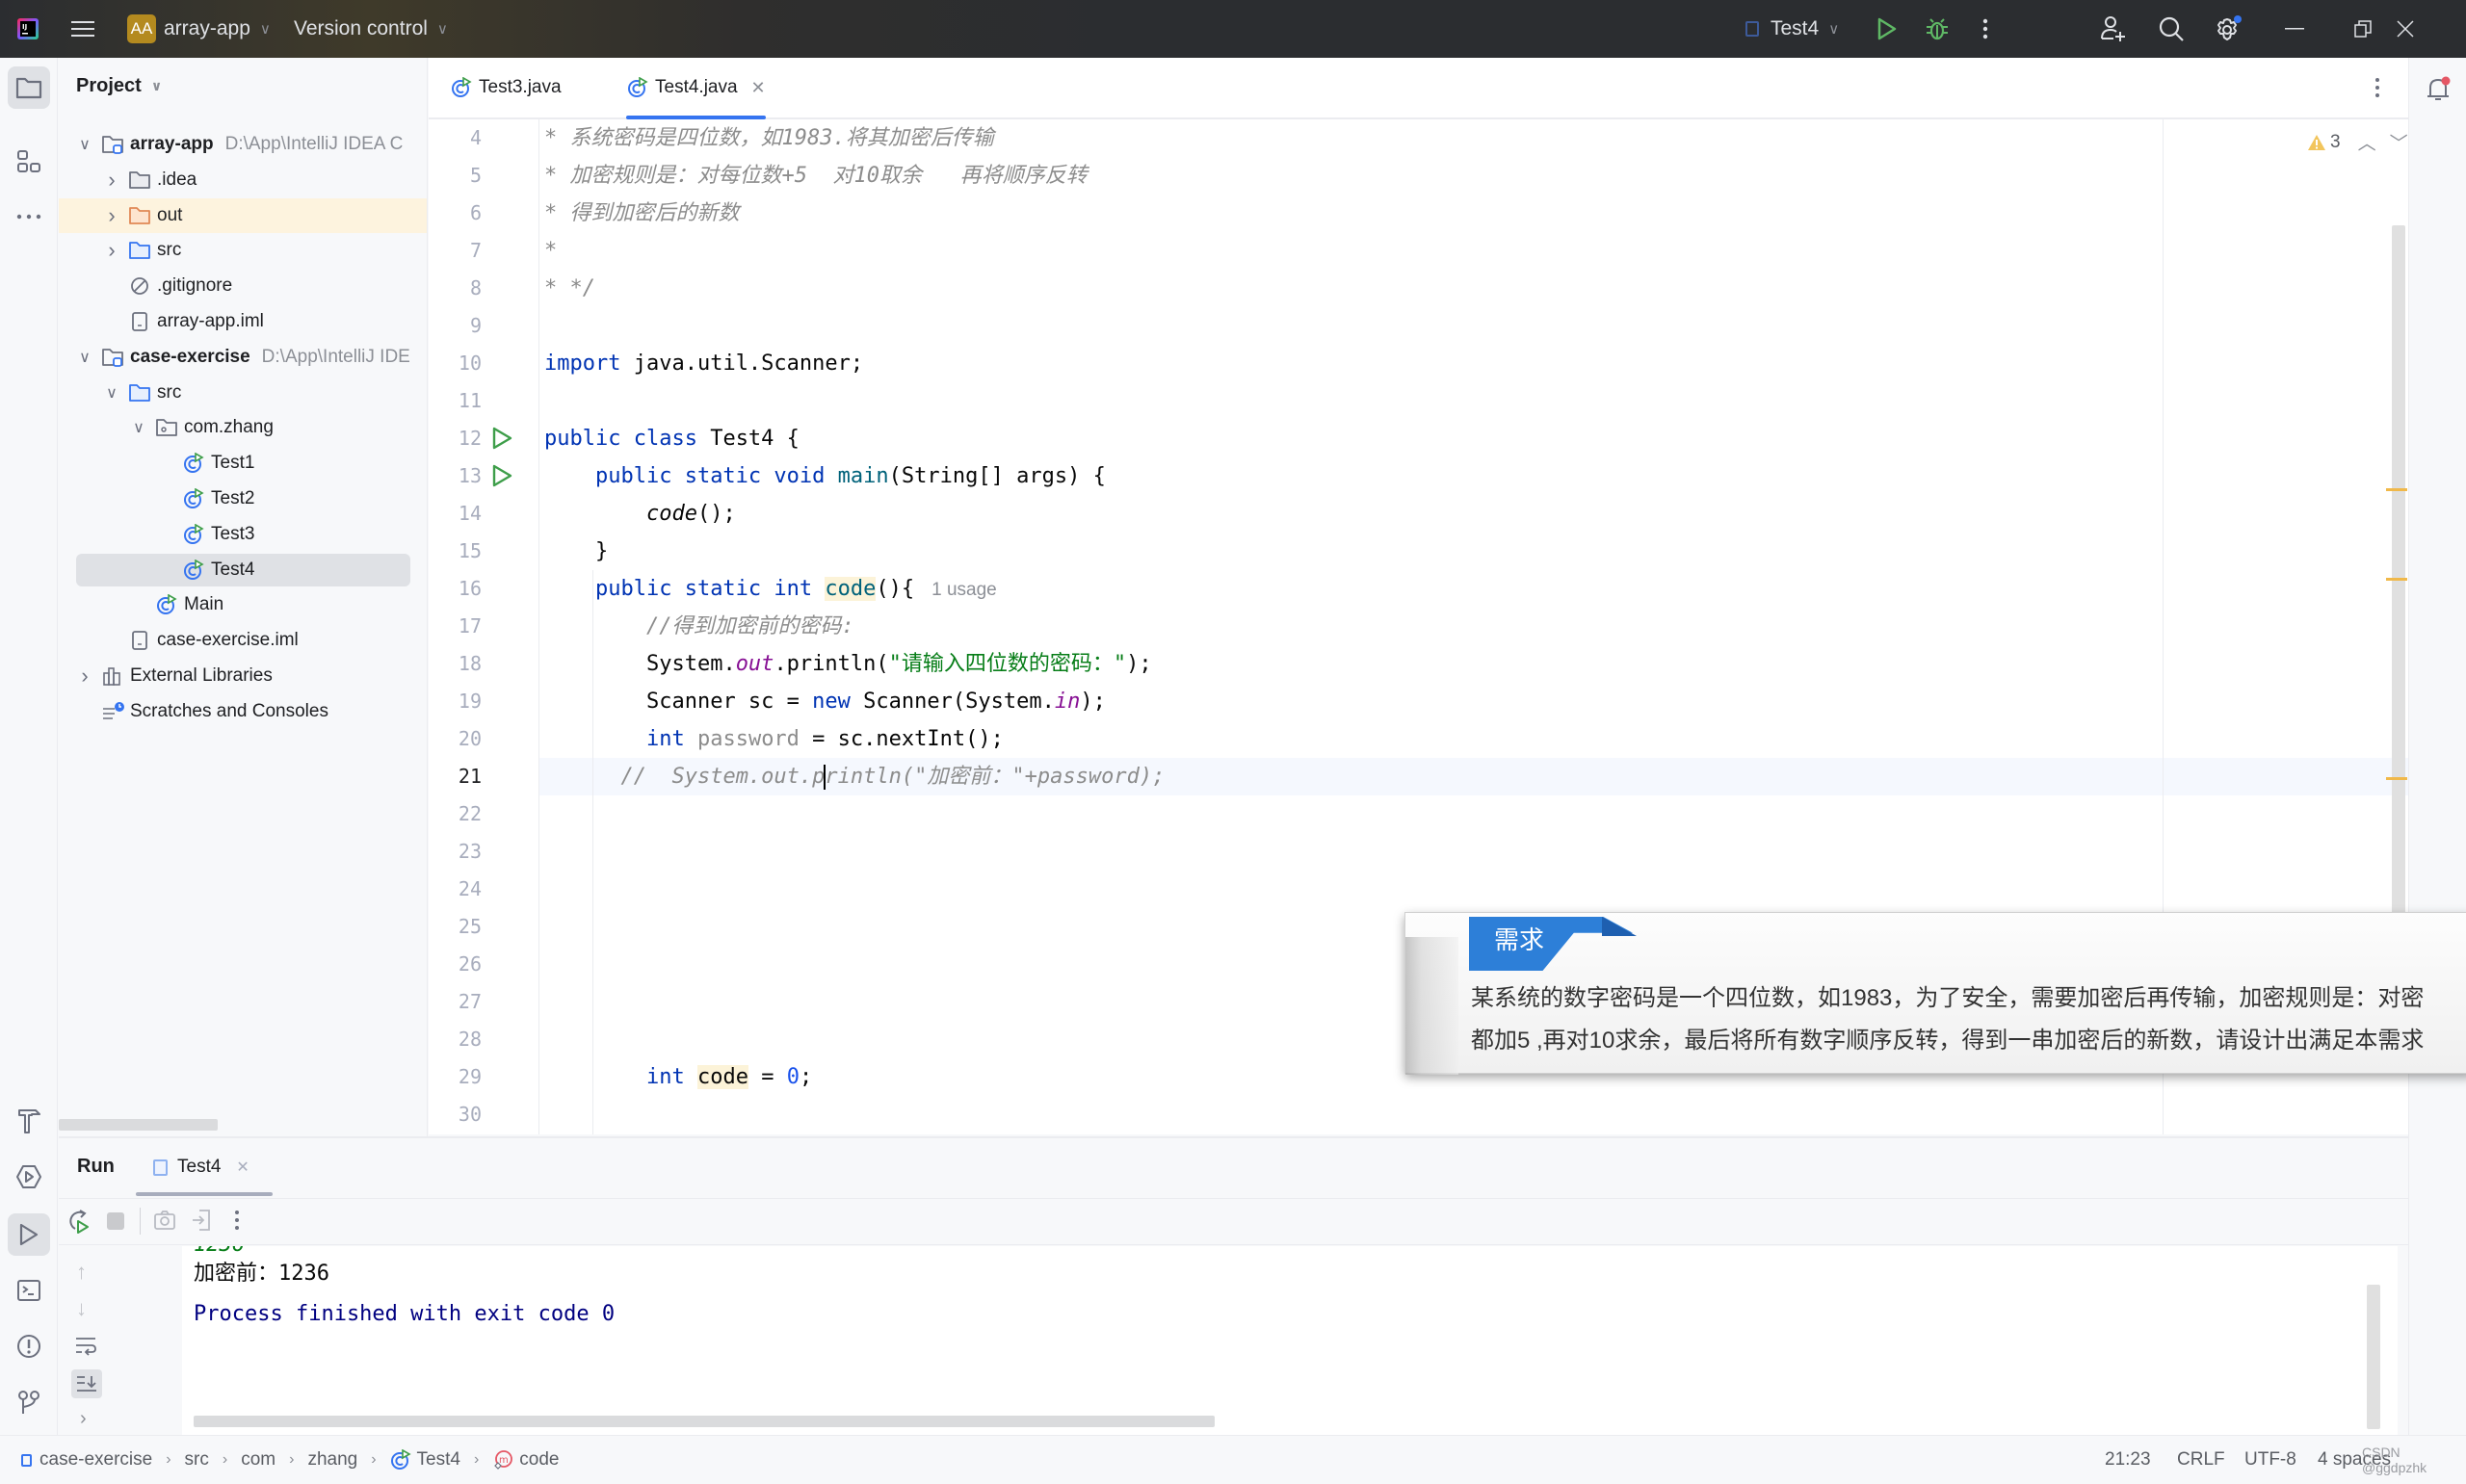  I want to click on console-horizontal-scrollbar, so click(704, 1421).